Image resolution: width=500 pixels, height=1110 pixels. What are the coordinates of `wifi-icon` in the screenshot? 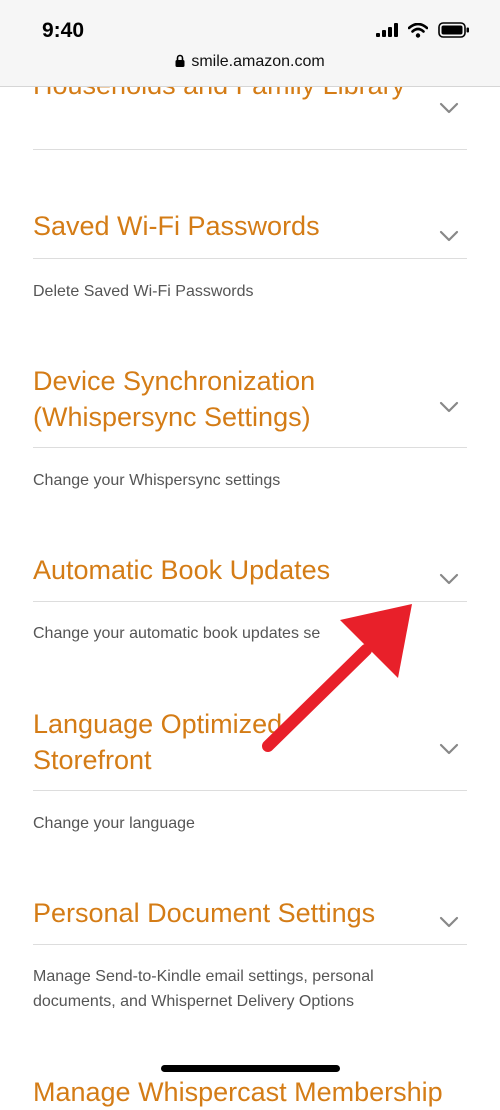 It's located at (418, 30).